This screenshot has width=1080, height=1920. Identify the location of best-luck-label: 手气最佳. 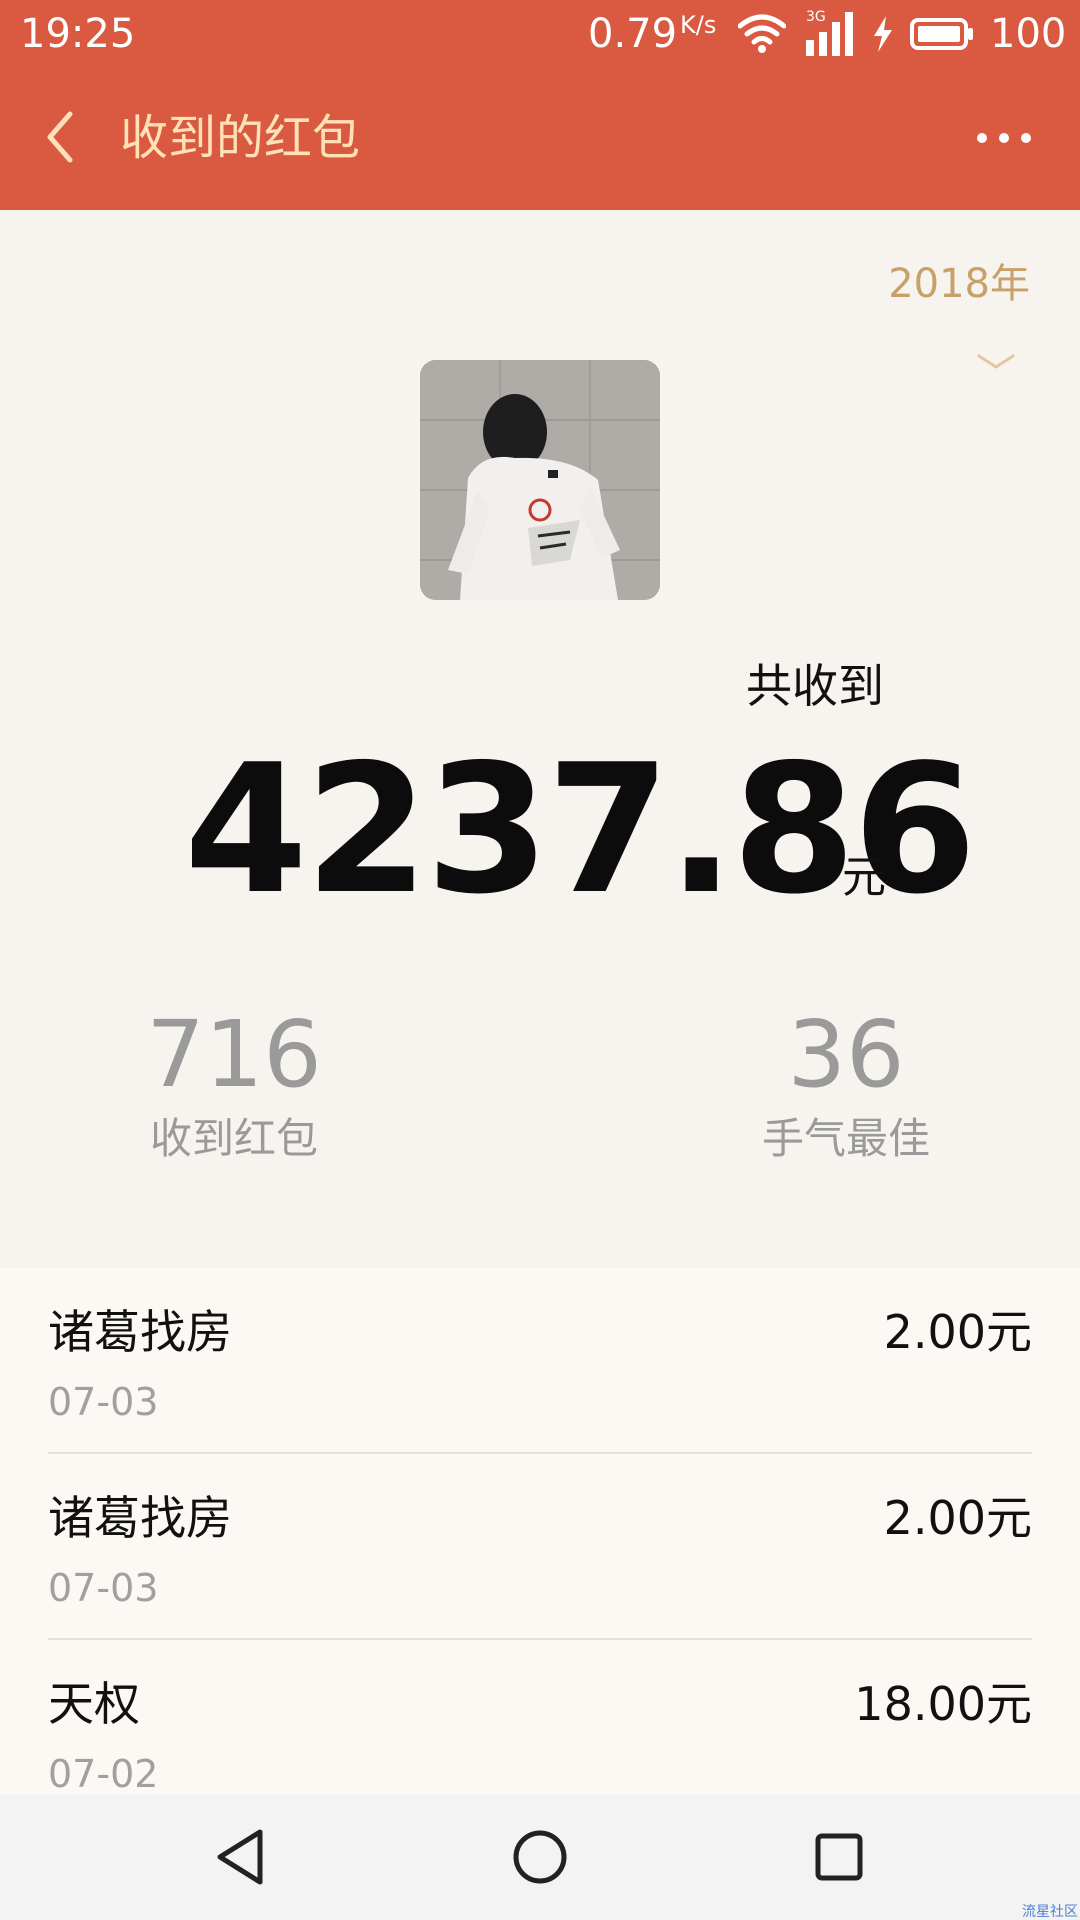
(845, 1138).